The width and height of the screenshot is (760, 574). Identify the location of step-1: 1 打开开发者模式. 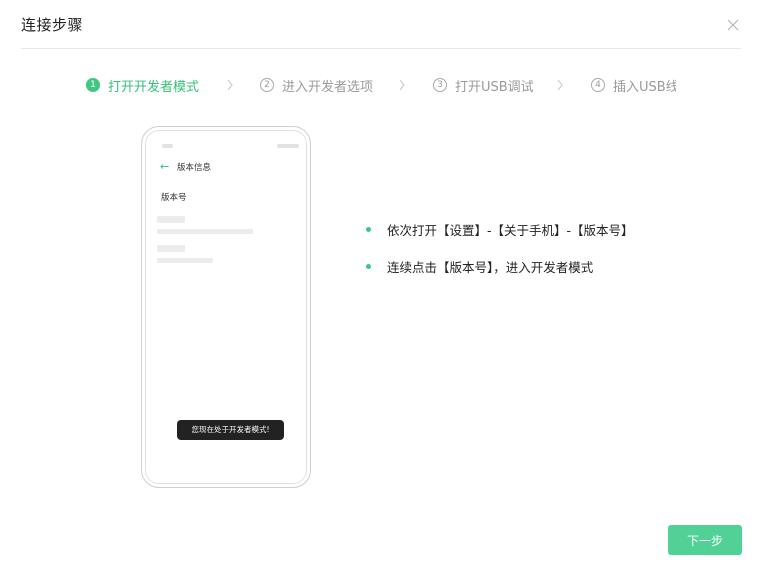
(142, 85).